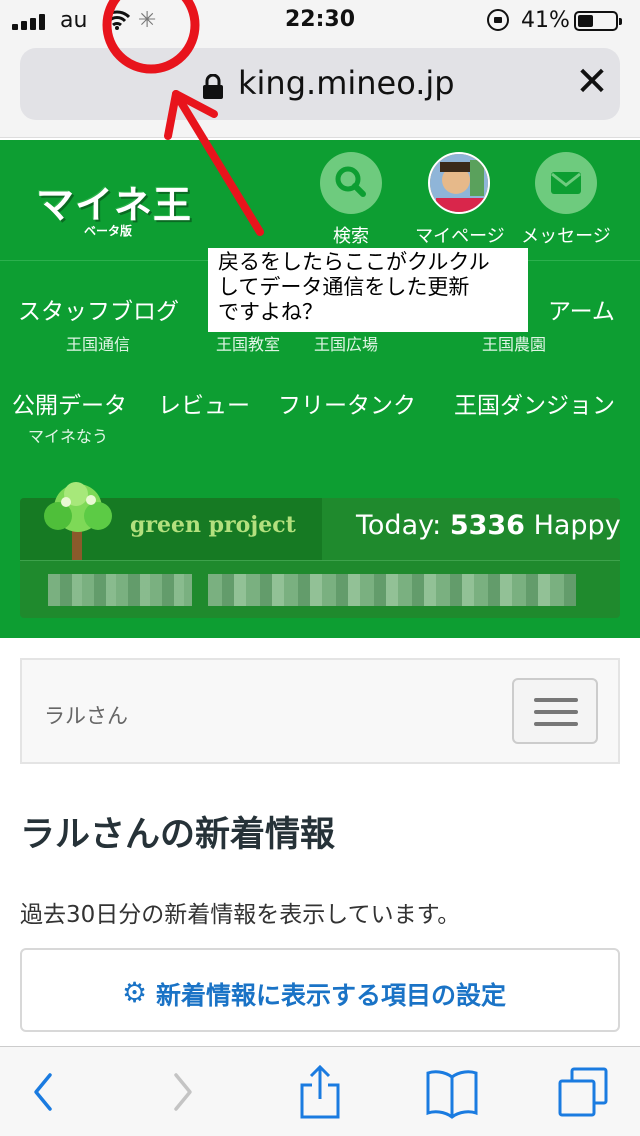  I want to click on search-label: 検索, so click(351, 235).